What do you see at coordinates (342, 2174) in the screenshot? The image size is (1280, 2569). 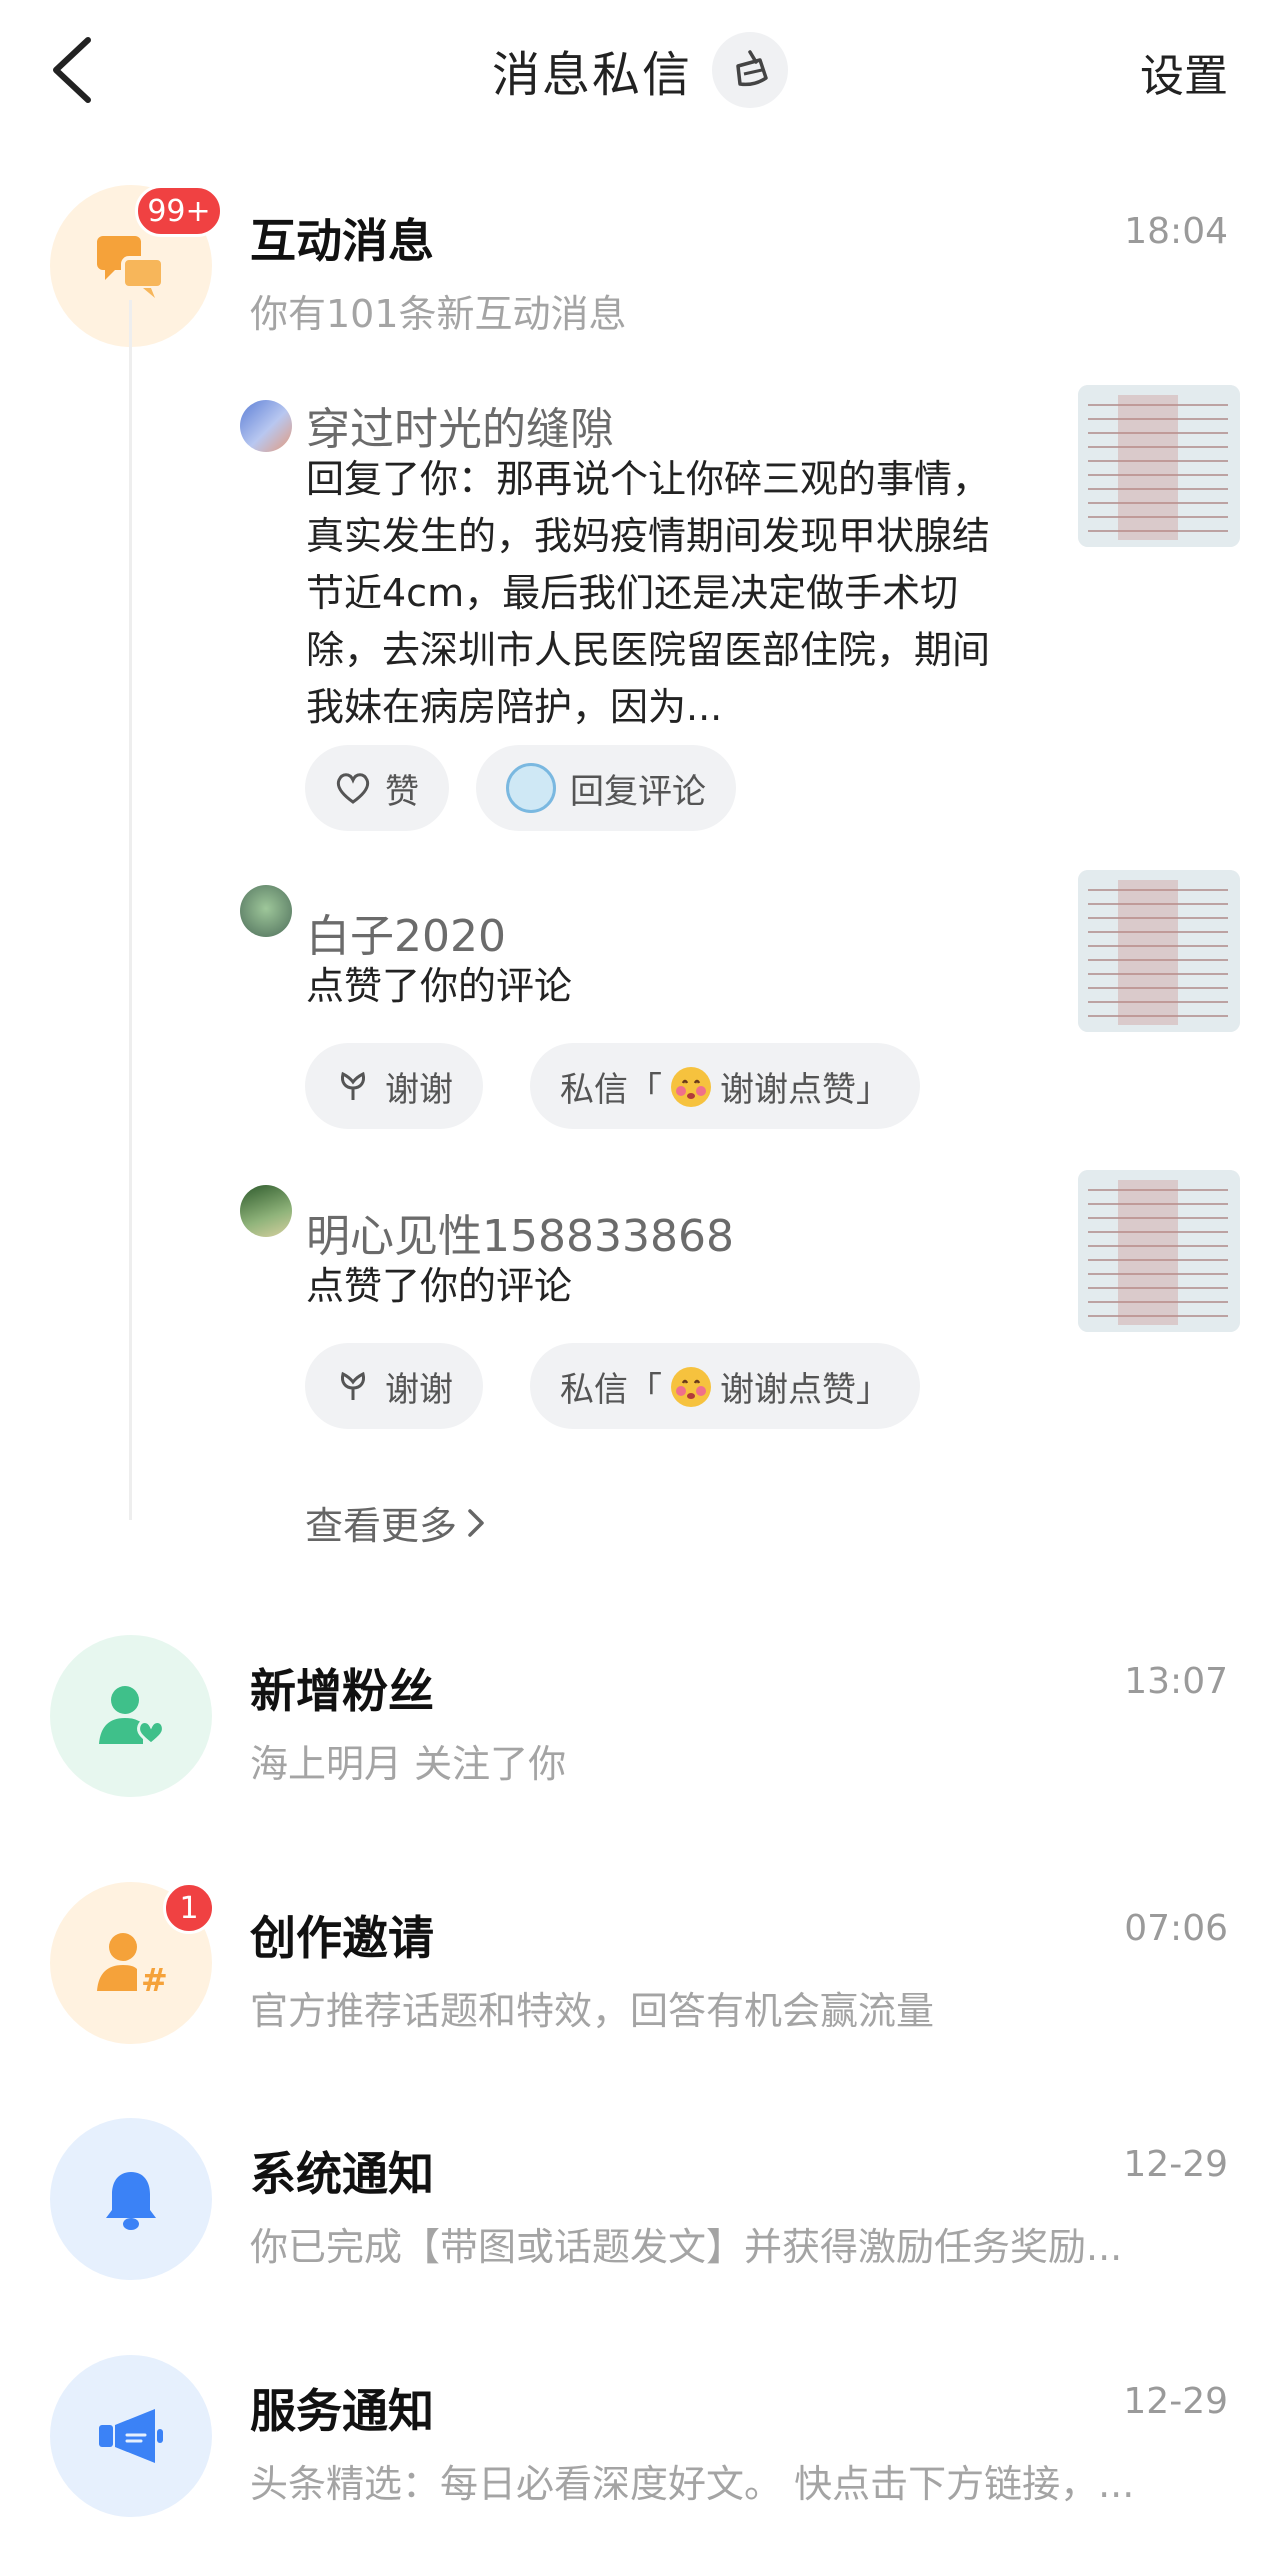 I see `row-title: 系统通知` at bounding box center [342, 2174].